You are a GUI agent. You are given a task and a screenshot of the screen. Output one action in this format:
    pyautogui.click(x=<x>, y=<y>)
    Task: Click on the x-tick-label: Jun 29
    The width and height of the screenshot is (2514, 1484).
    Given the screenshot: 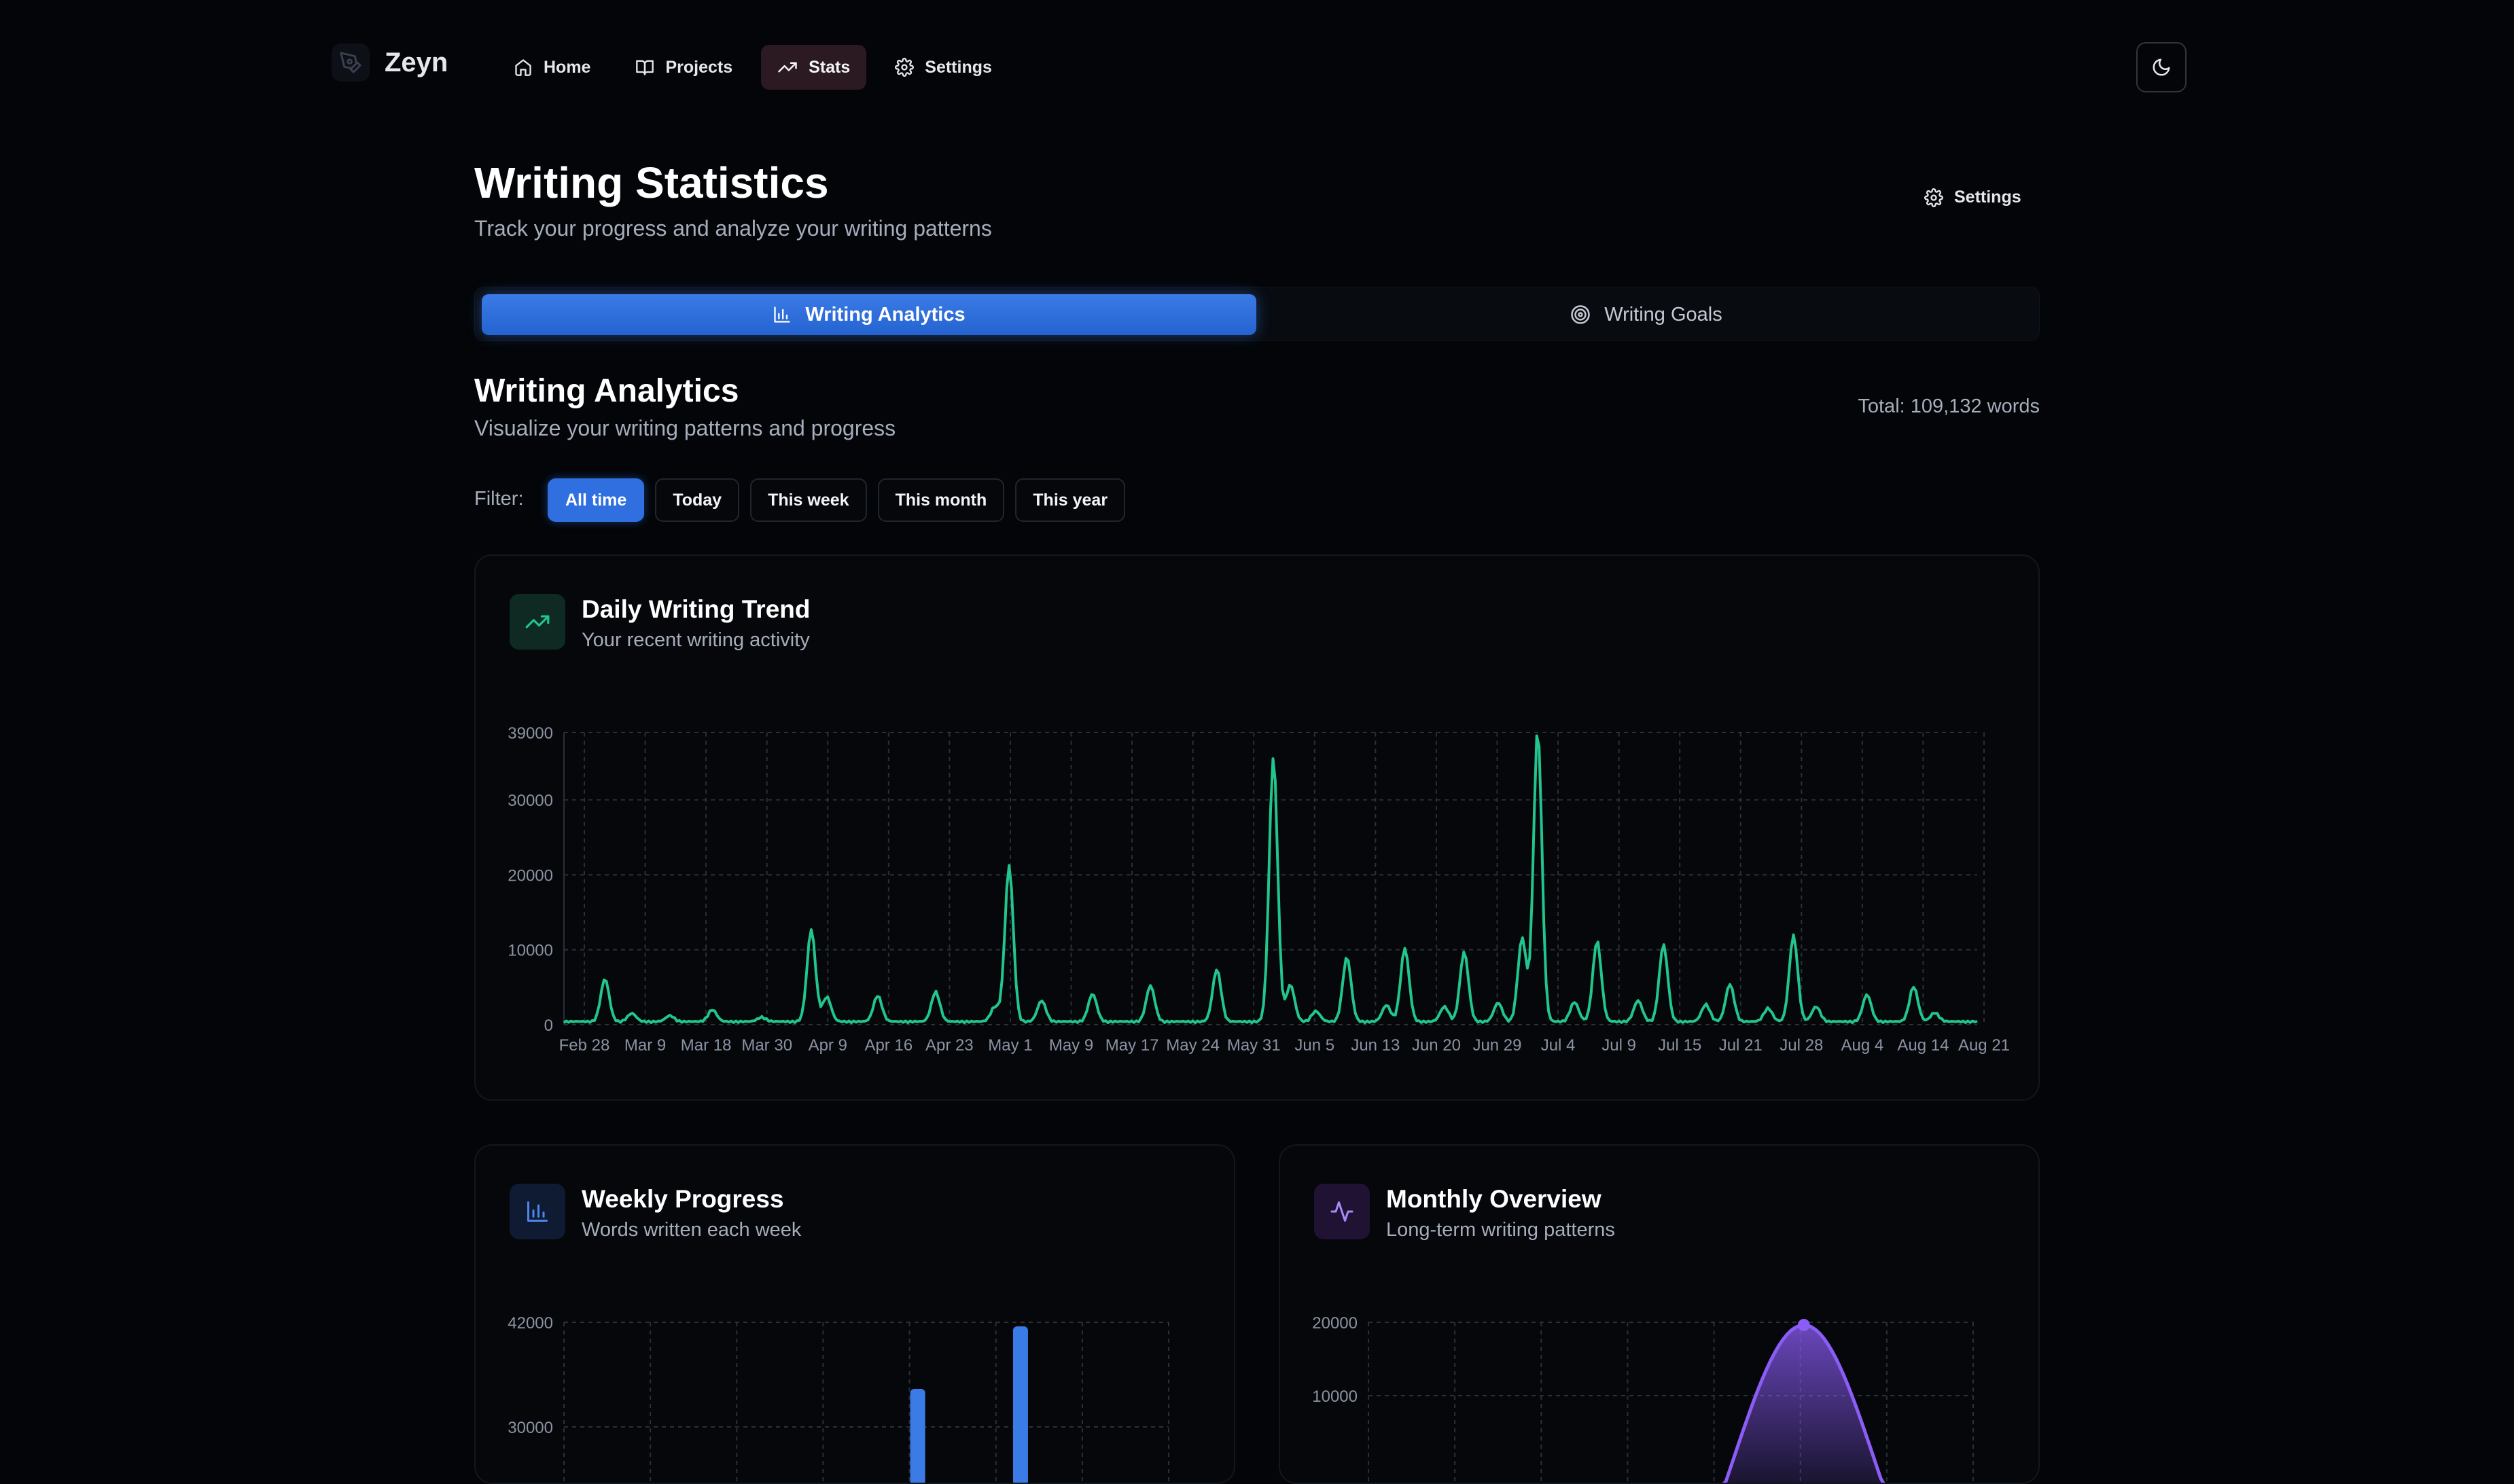 What is the action you would take?
    pyautogui.click(x=1497, y=1045)
    